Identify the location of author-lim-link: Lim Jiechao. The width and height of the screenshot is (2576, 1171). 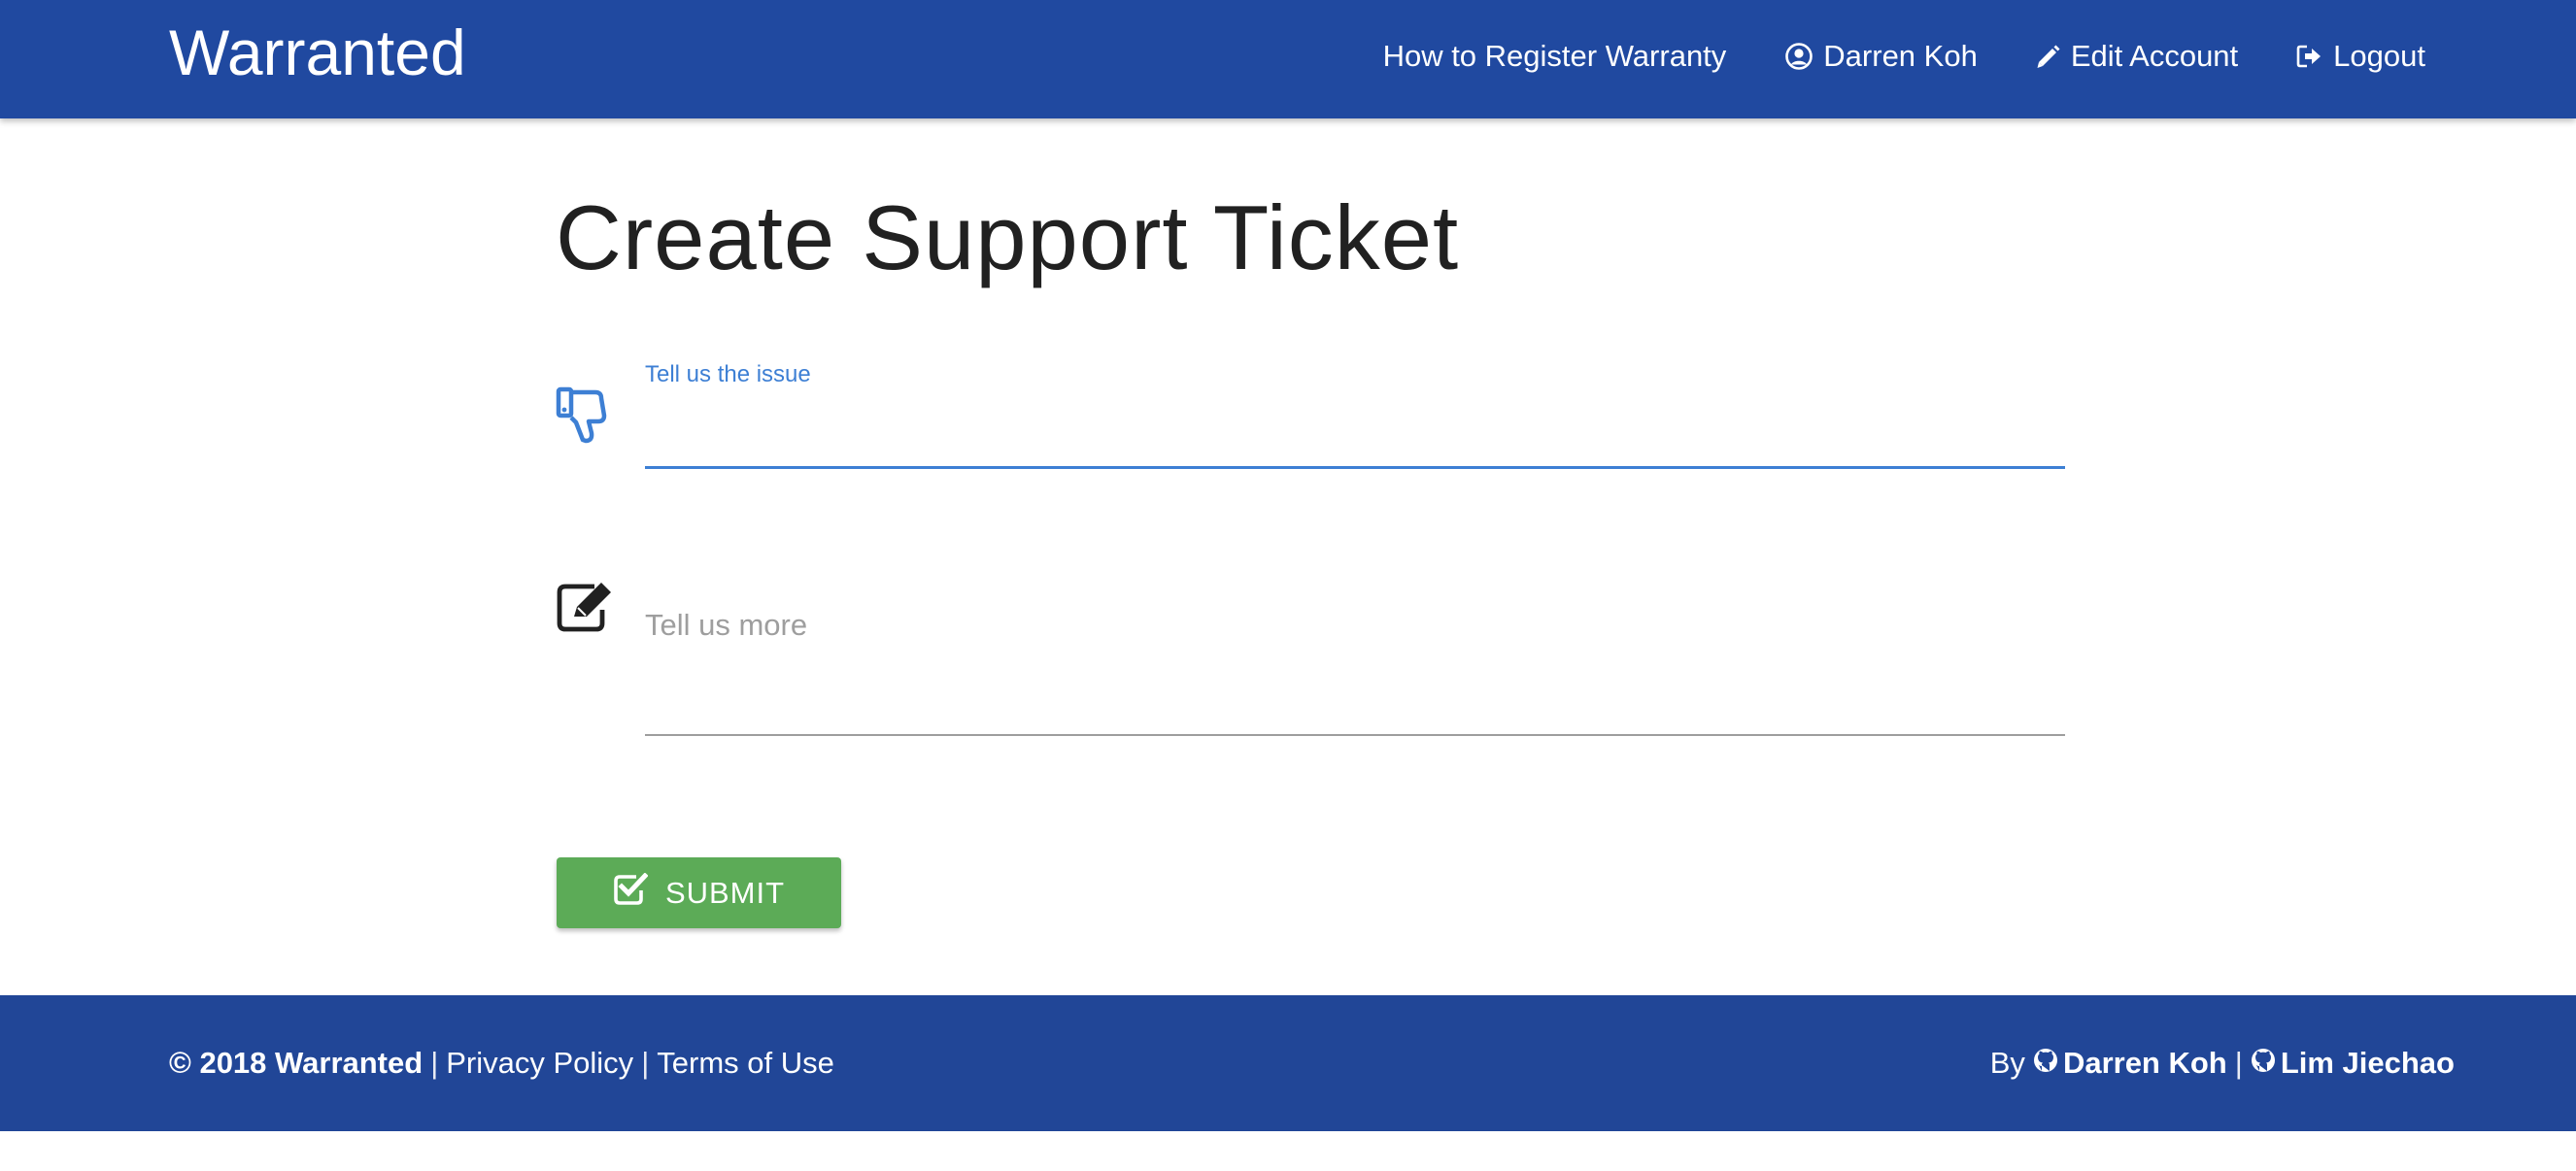
(2353, 1063).